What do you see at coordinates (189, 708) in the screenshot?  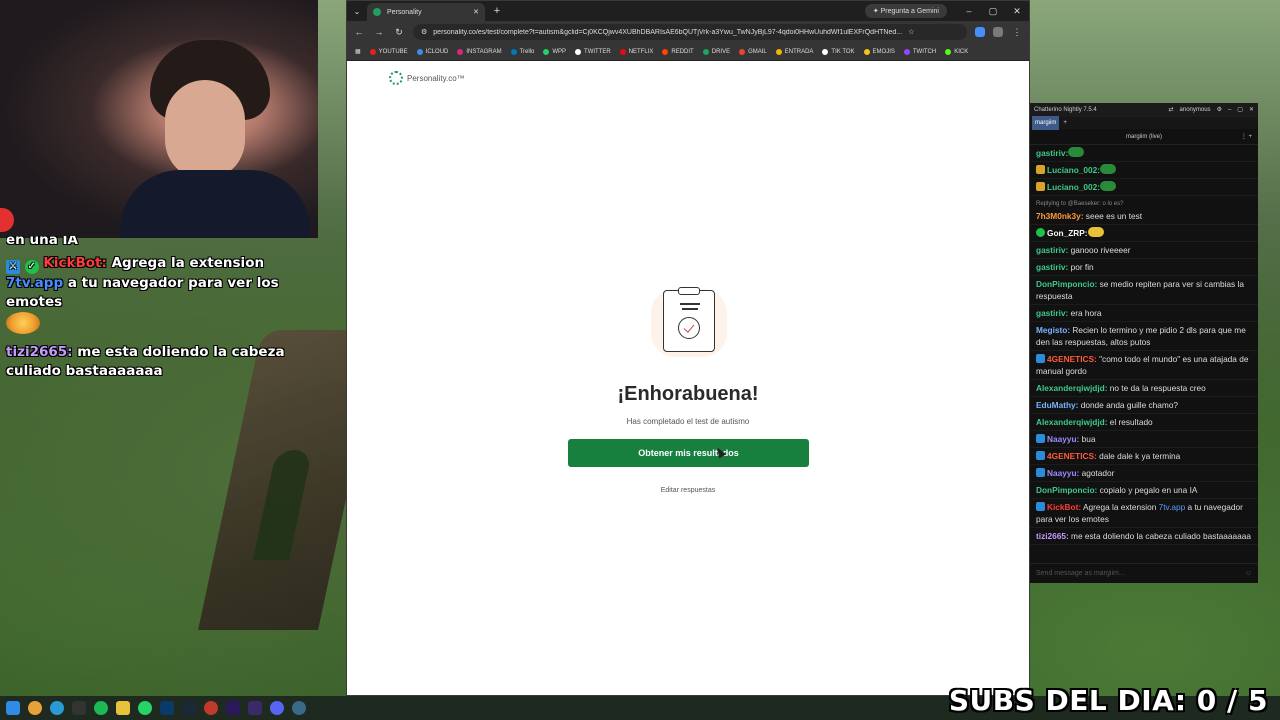 I see `steam-icon` at bounding box center [189, 708].